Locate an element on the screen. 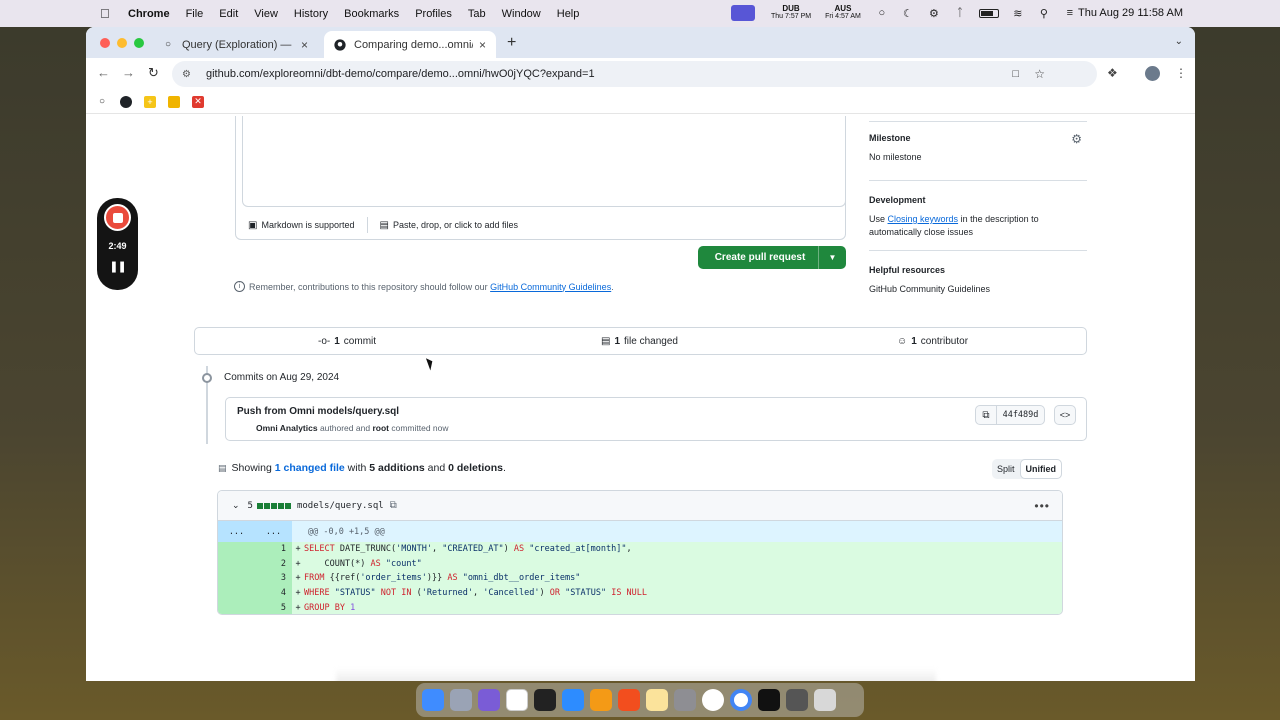  commit-author-link: Omni Analytics is located at coordinates (287, 428).